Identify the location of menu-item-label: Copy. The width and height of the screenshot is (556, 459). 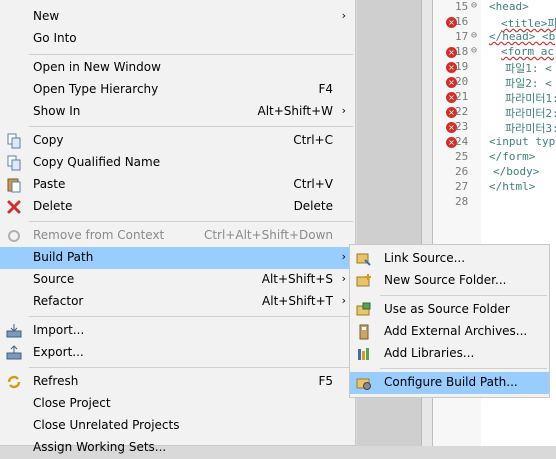
(48, 140).